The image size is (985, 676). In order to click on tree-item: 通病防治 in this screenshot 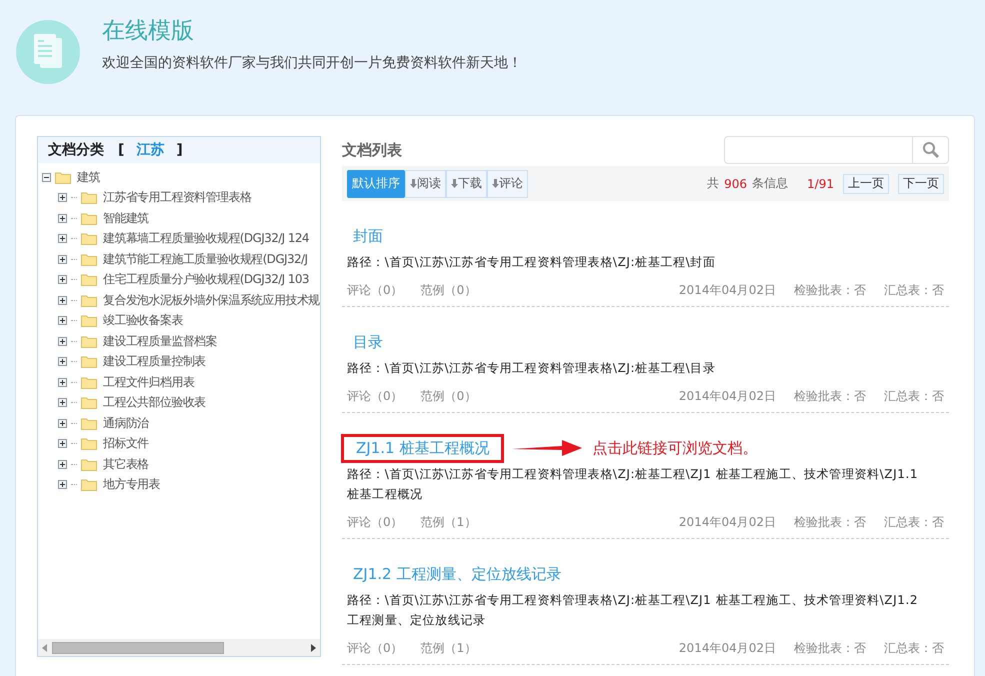, I will do `click(125, 423)`.